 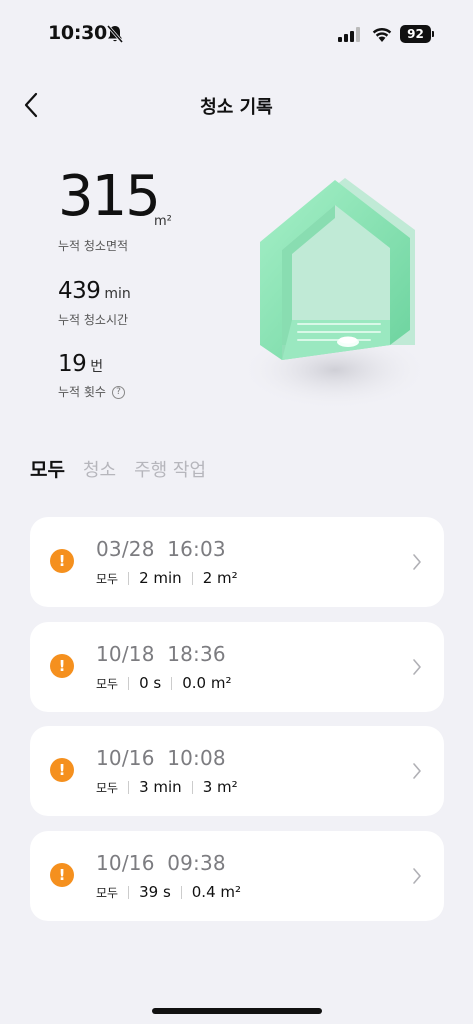 I want to click on home-indicator, so click(x=237, y=1011).